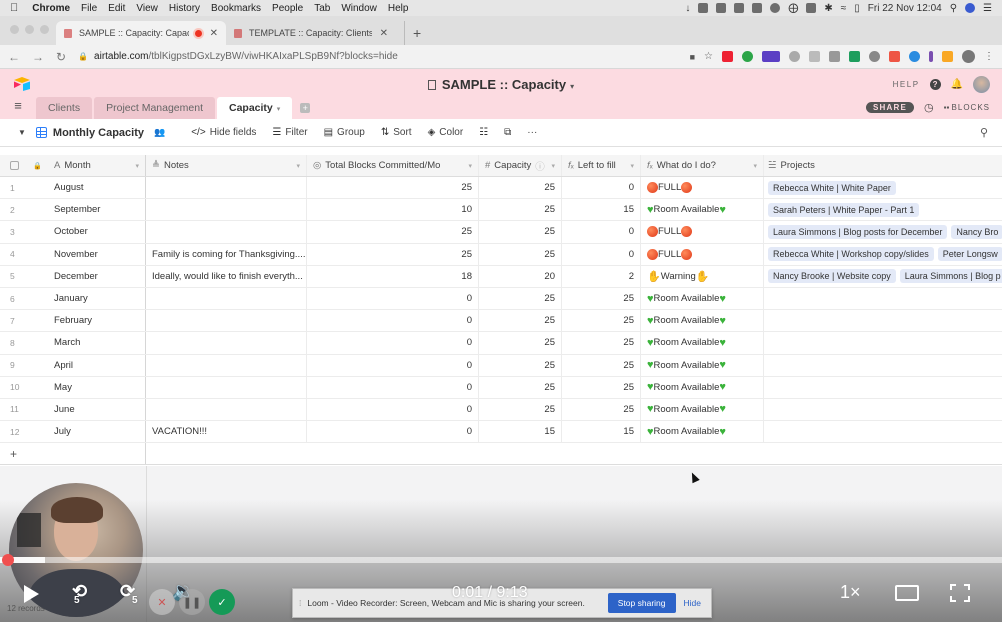 This screenshot has height=622, width=1002. I want to click on hide-fields-button: </> Hide fields, so click(223, 132).